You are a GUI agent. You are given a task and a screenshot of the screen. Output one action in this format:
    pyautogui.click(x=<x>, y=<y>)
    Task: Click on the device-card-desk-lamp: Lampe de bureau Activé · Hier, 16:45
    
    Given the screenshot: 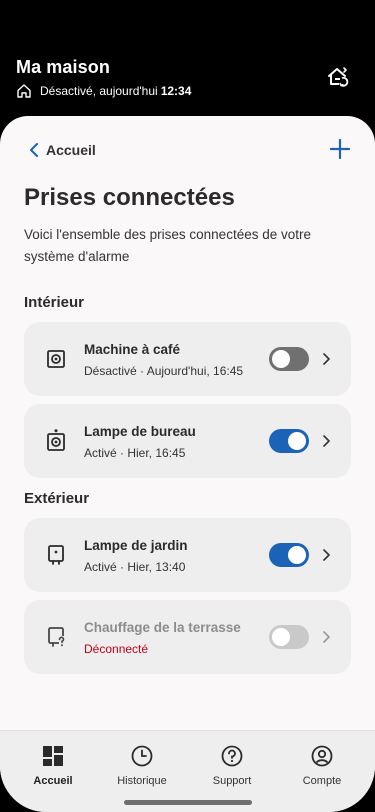 What is the action you would take?
    pyautogui.click(x=187, y=441)
    